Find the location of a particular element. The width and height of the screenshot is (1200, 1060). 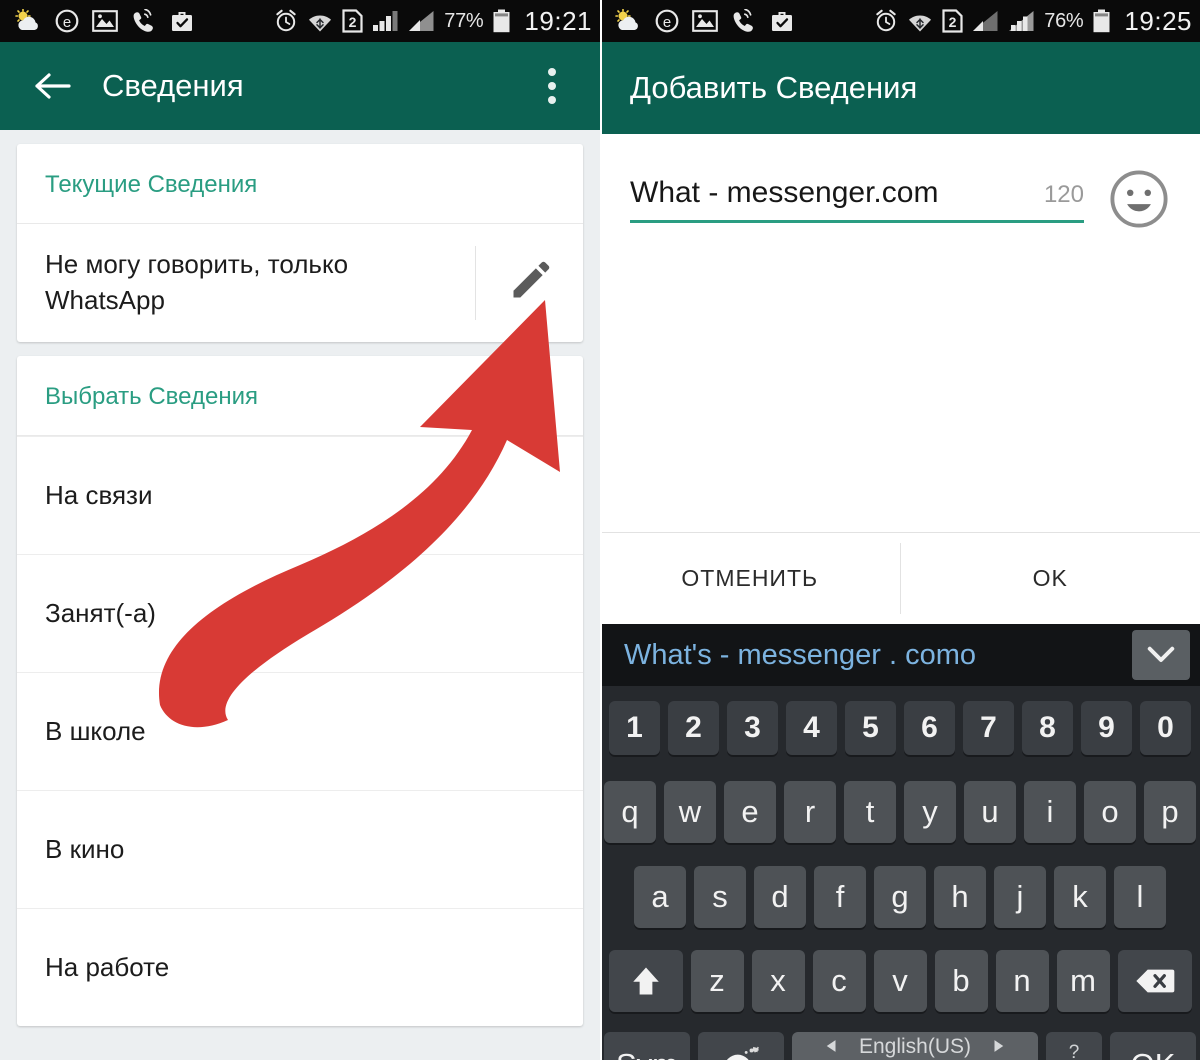

key-a: a is located at coordinates (660, 896).